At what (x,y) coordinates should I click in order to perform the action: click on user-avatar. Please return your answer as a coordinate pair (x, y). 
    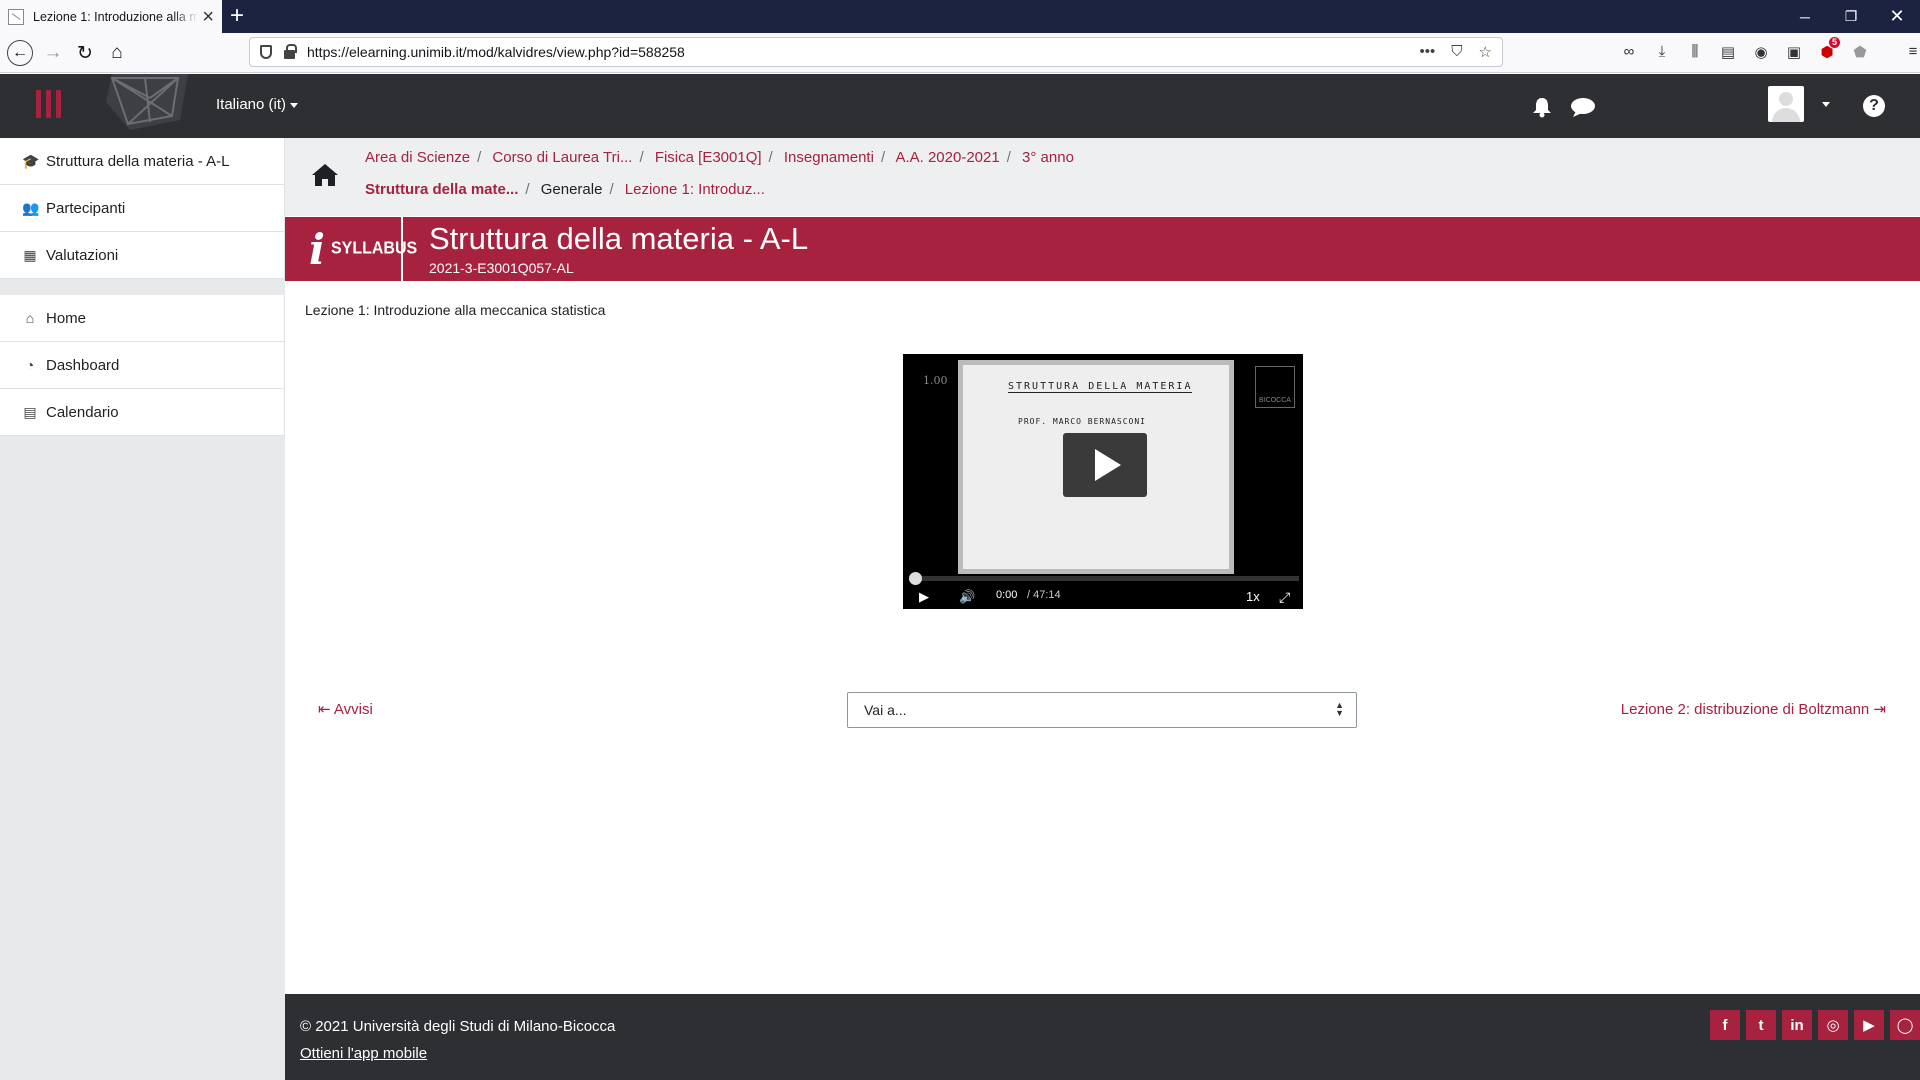
    Looking at the image, I should click on (1786, 104).